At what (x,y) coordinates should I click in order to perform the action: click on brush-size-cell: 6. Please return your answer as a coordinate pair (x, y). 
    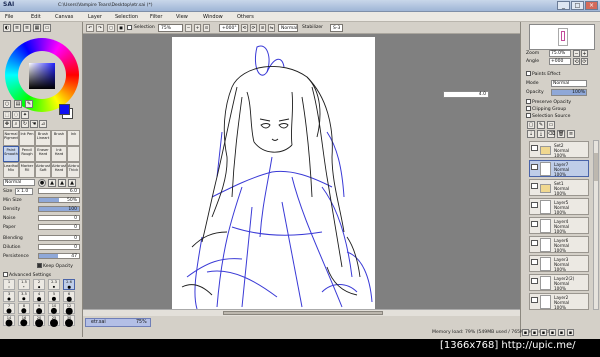
    Looking at the image, I should click on (69, 296).